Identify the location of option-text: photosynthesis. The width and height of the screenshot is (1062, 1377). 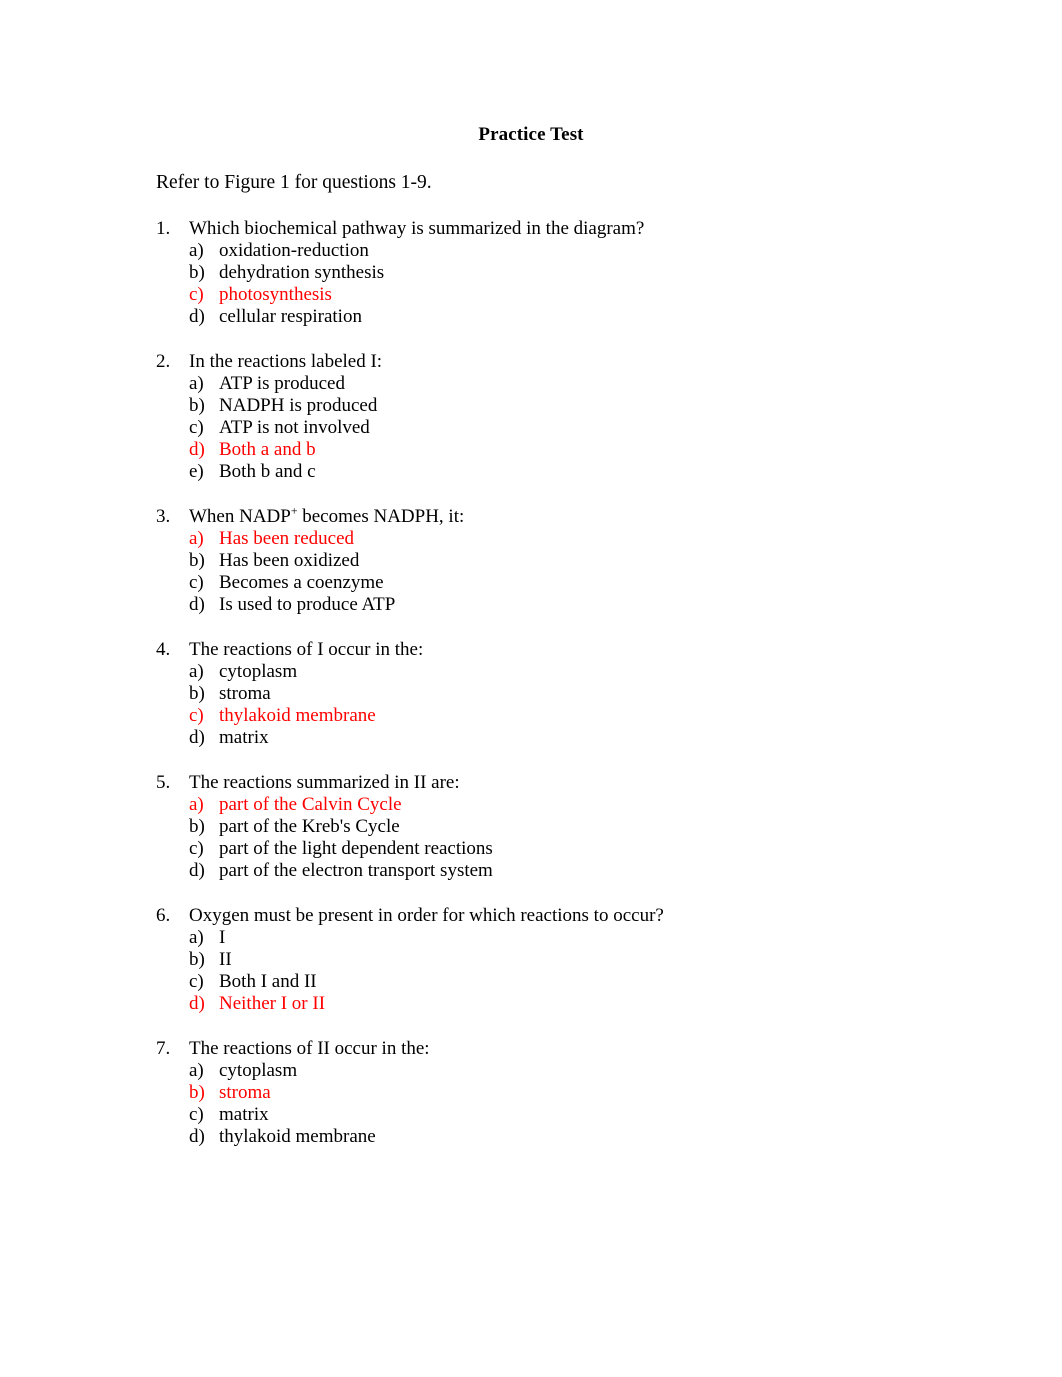
(275, 294).